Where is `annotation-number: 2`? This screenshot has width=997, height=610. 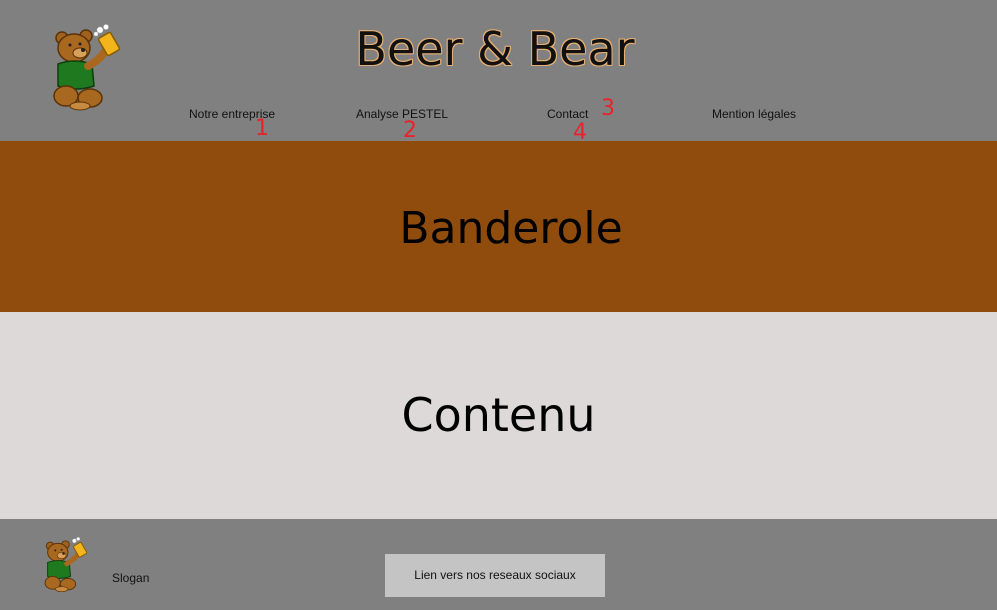
annotation-number: 2 is located at coordinates (410, 130).